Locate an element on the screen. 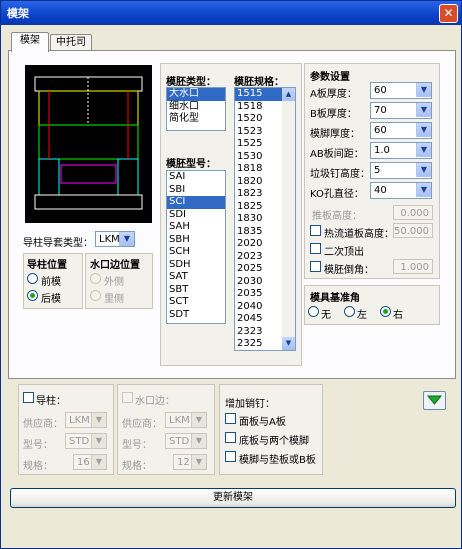  push-plate-height-field: 0.000 is located at coordinates (413, 212).